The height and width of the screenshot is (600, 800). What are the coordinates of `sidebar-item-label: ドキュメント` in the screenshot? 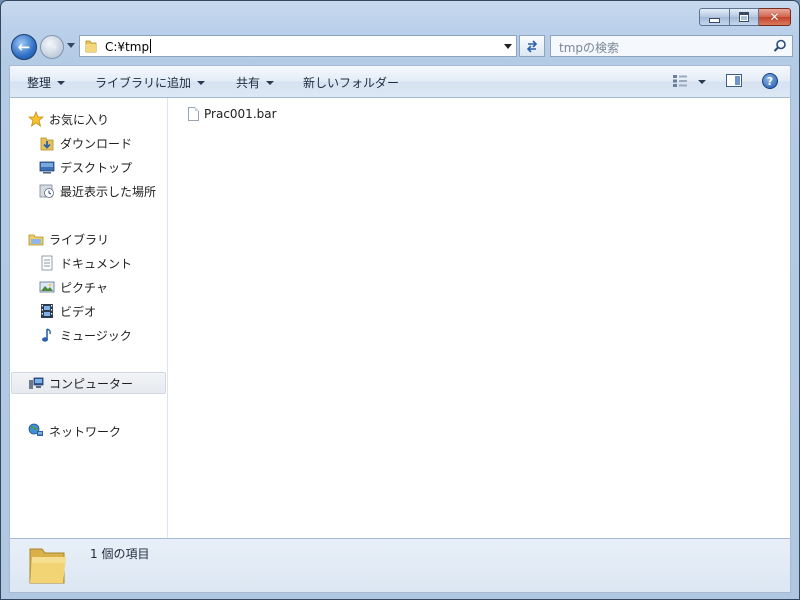 It's located at (96, 263).